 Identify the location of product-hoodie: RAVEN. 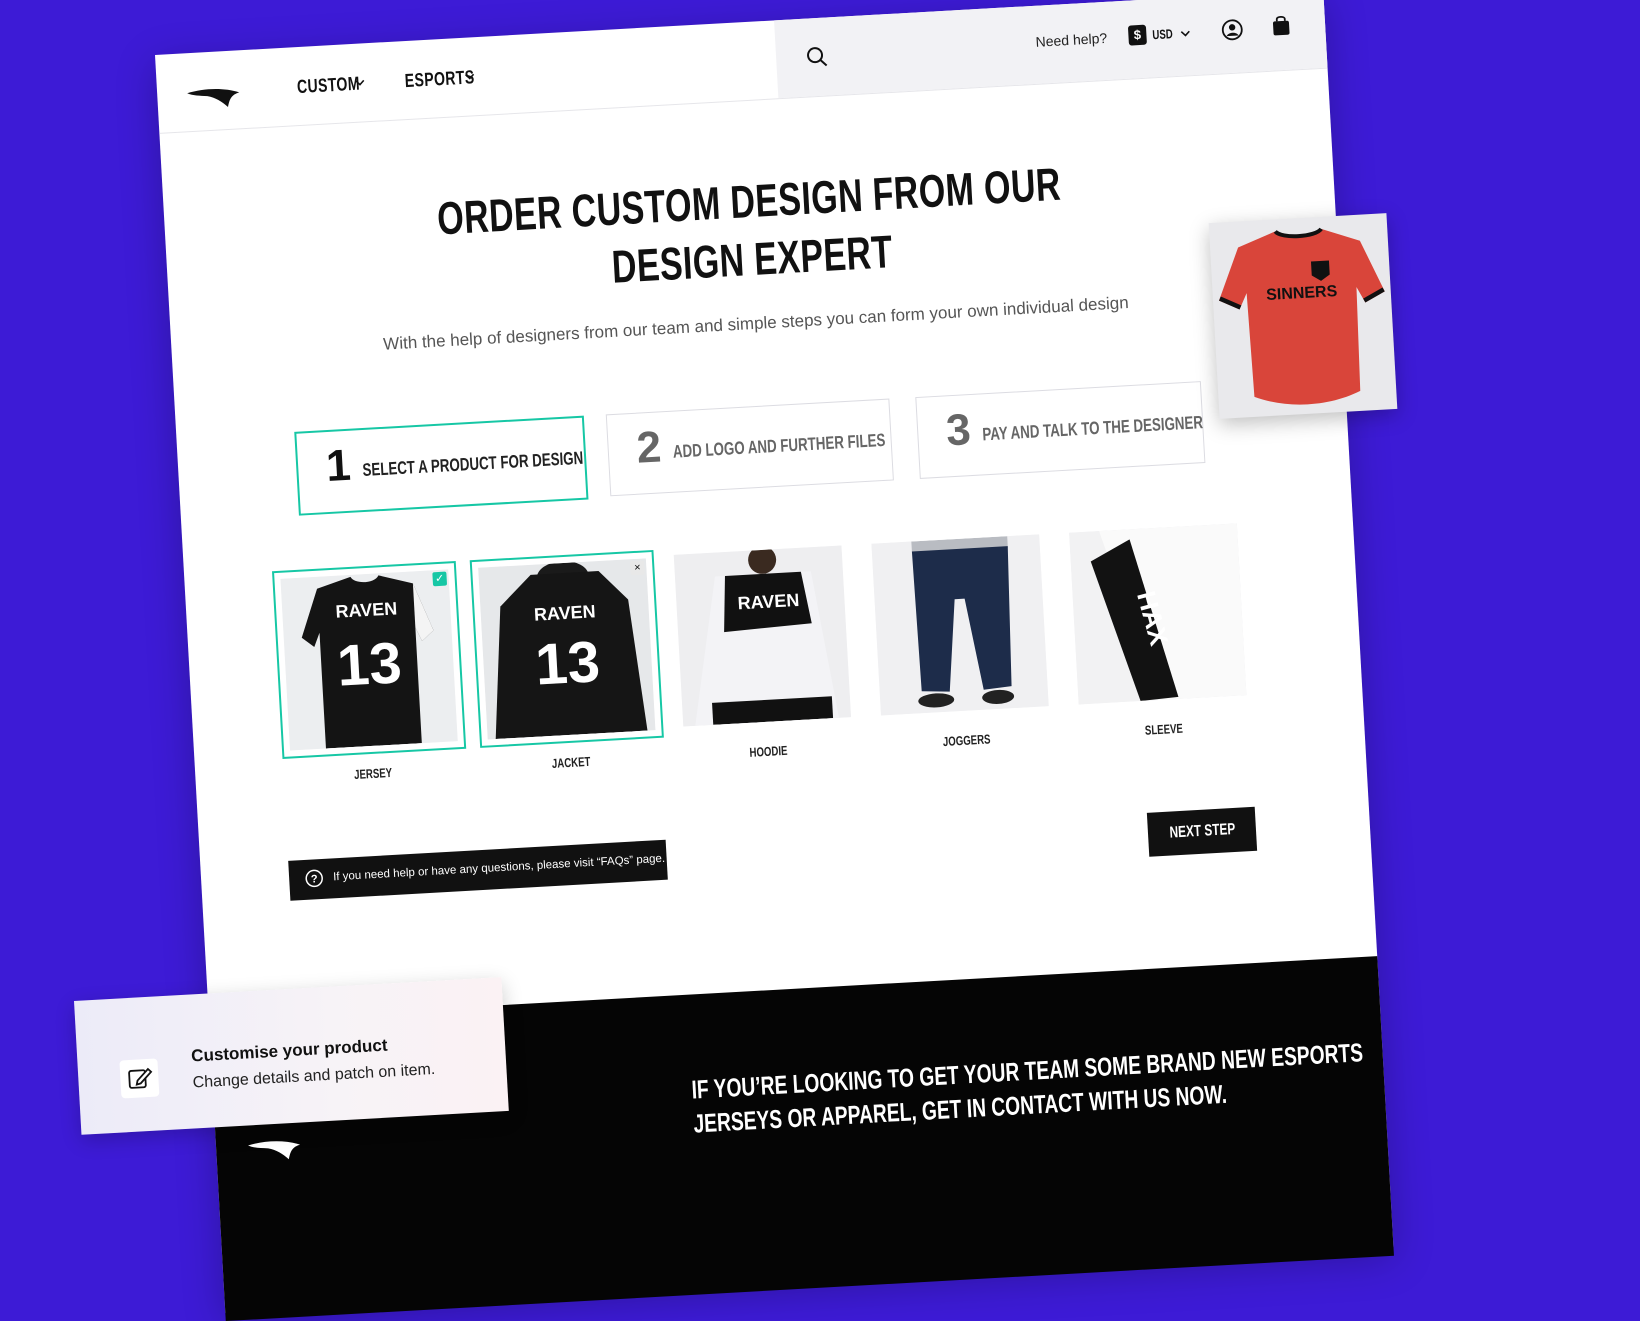
(762, 636).